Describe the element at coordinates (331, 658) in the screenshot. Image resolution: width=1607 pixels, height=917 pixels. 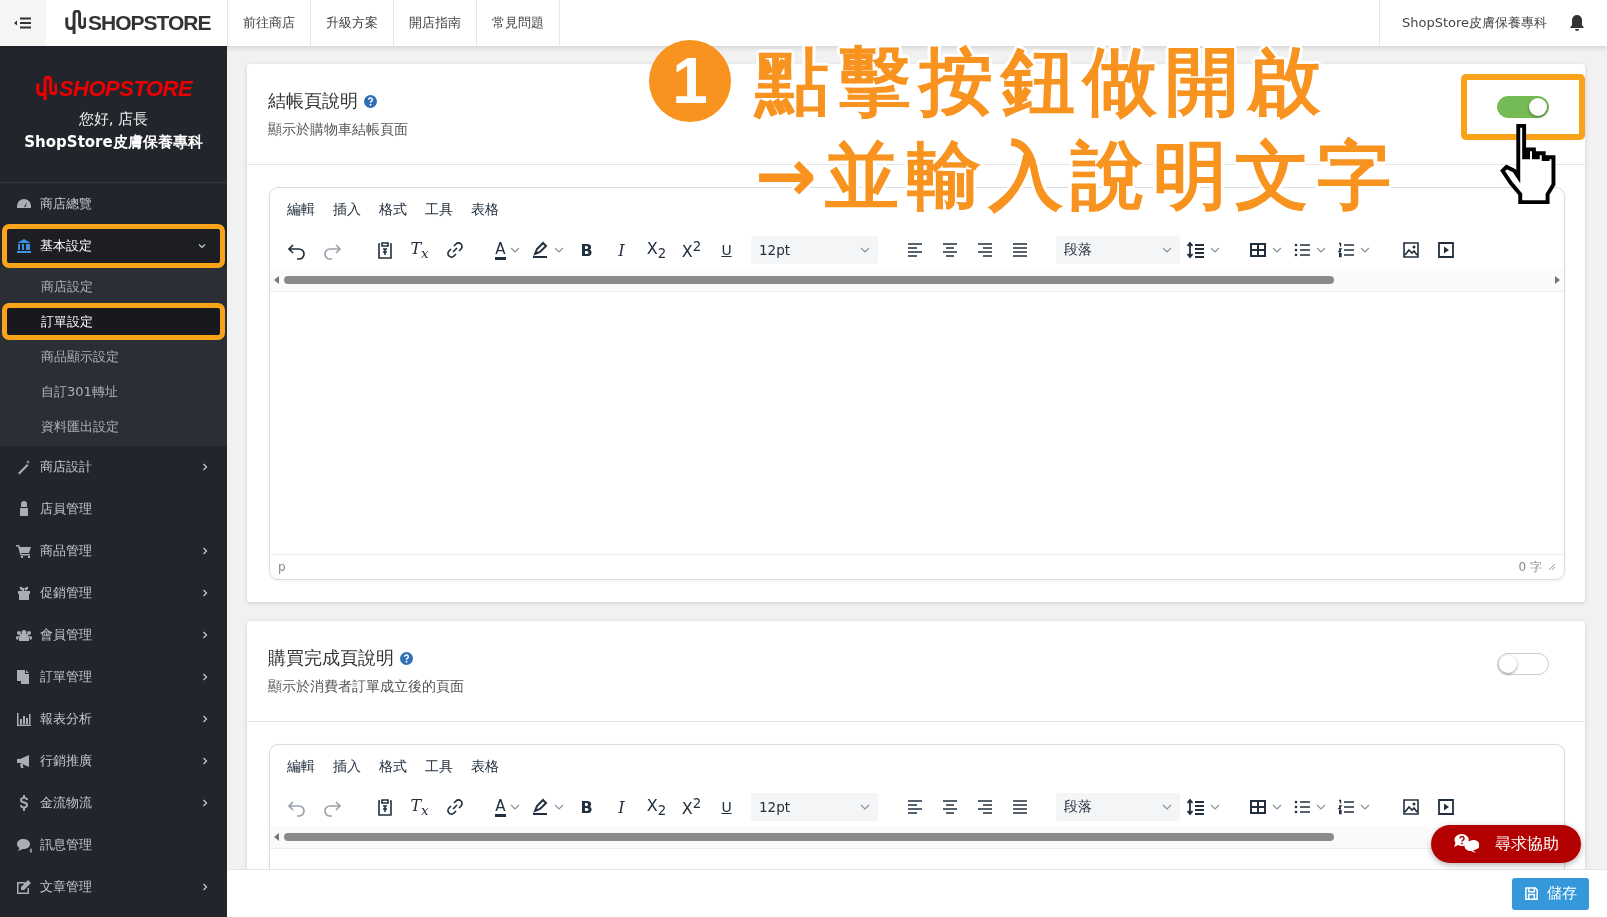
I see `section-title: 購買完成頁說明` at that location.